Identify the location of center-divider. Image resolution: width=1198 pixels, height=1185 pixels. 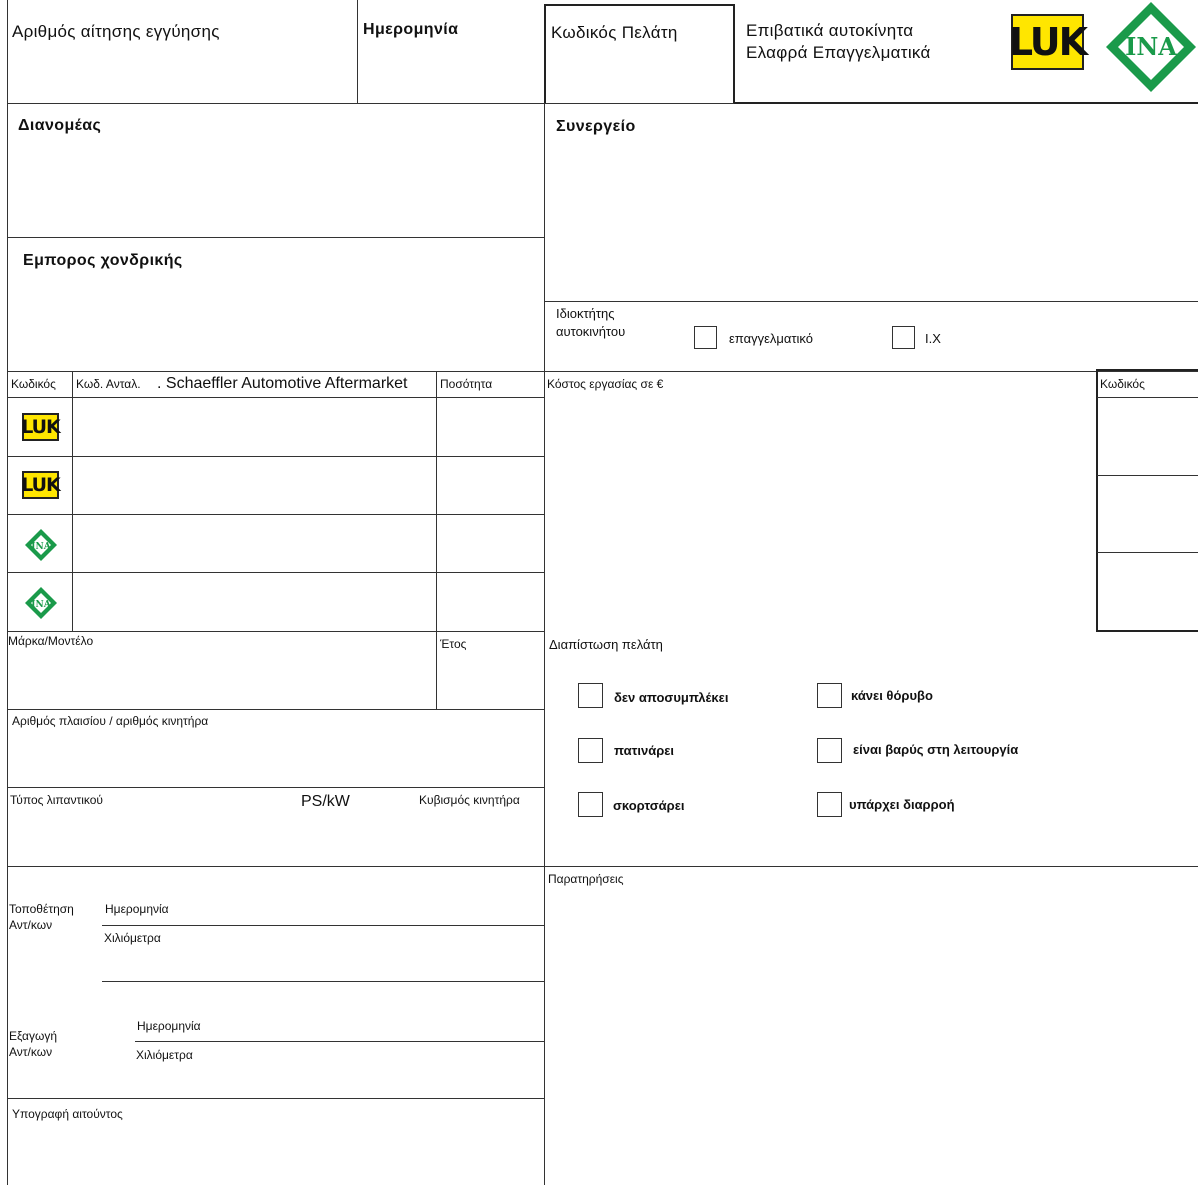
(544, 644).